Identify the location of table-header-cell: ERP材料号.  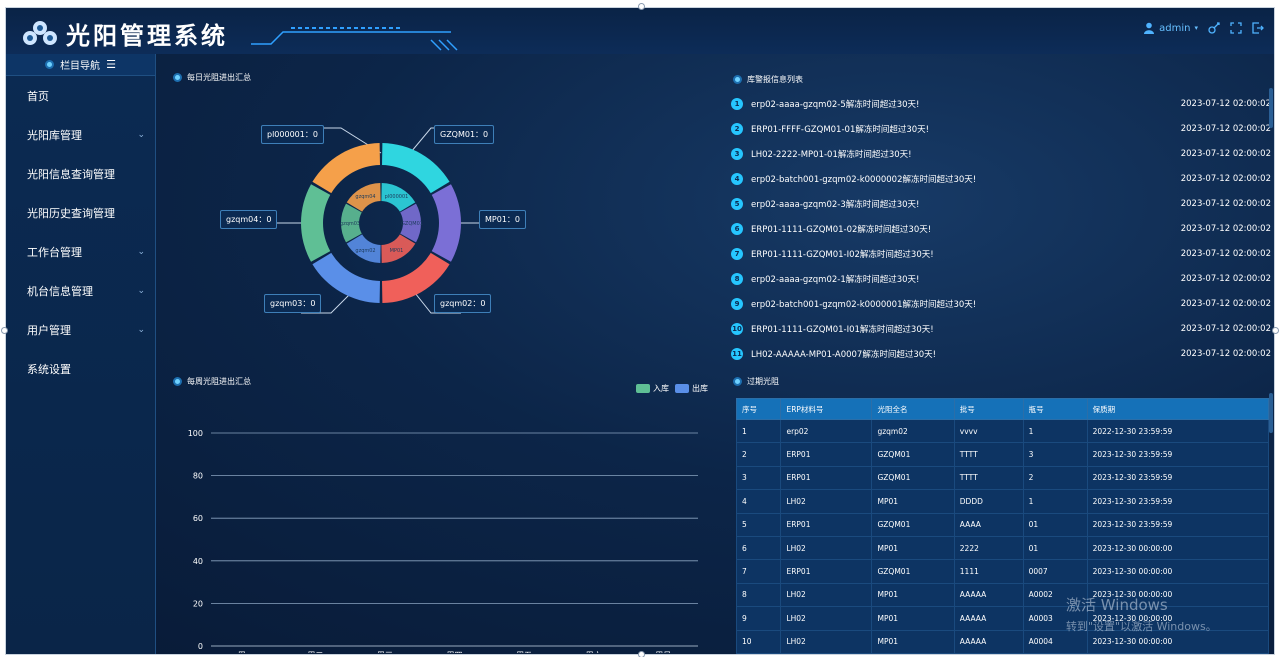
(826, 409).